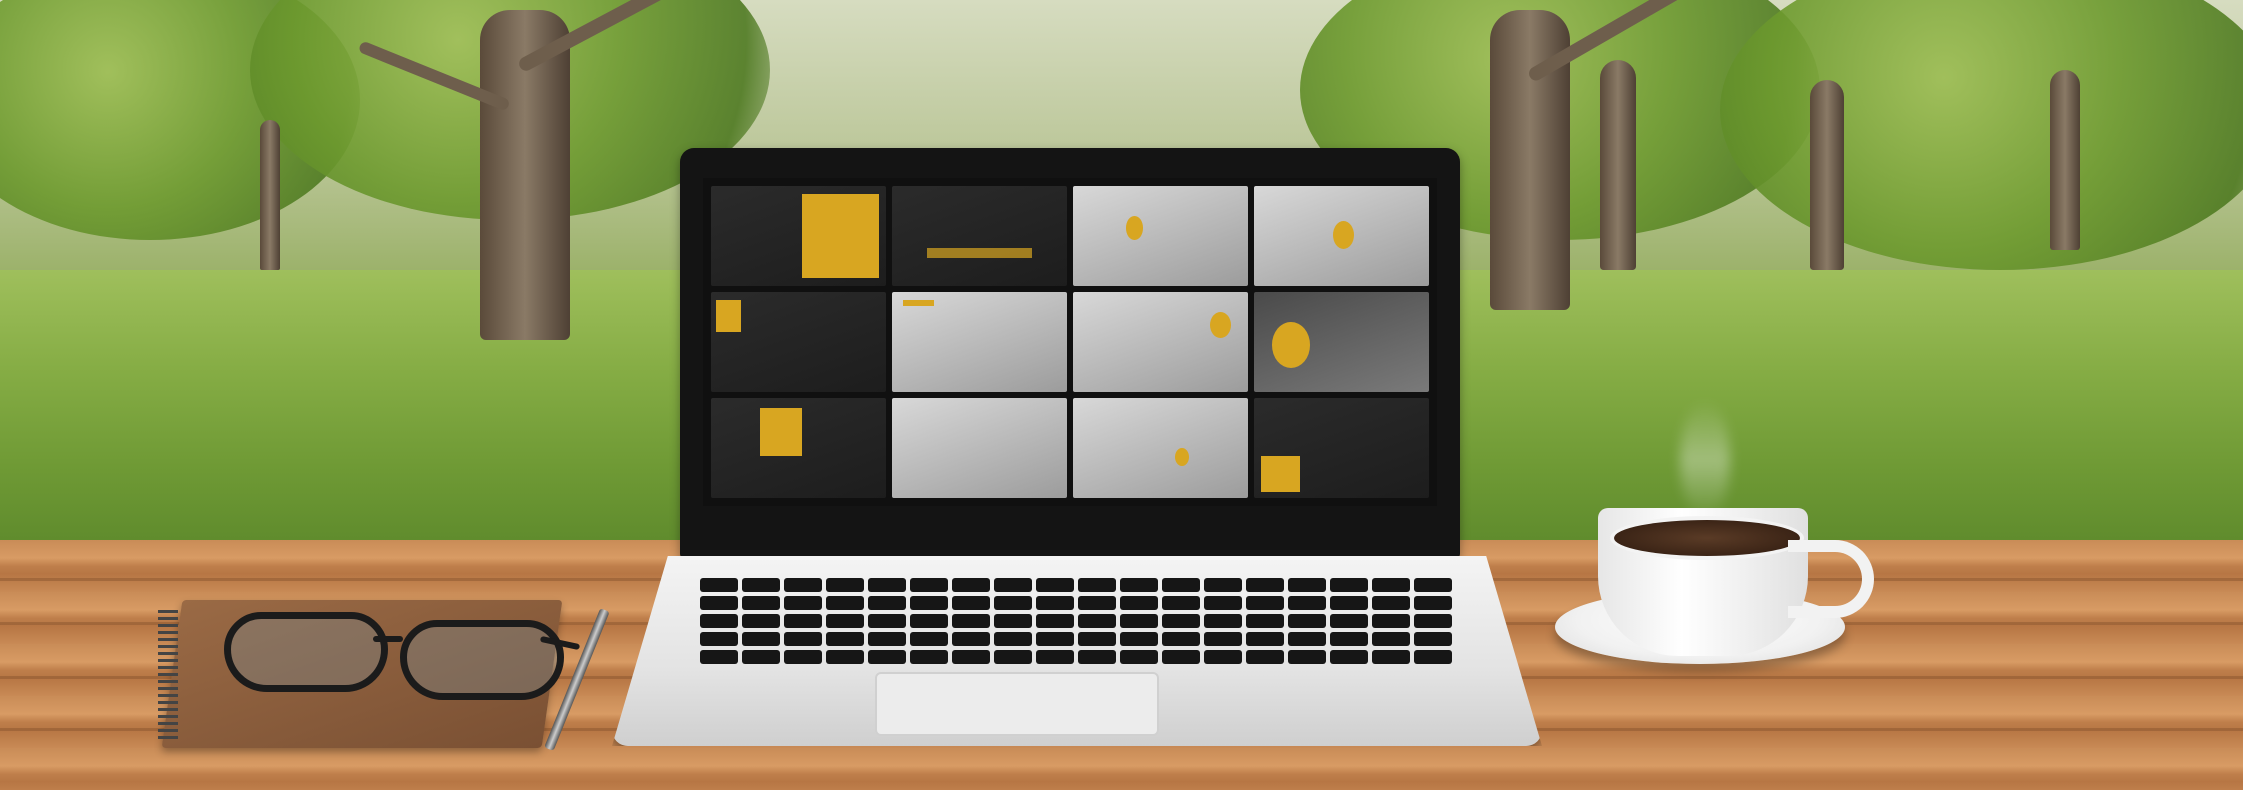 The width and height of the screenshot is (2243, 790). I want to click on laptop-screen, so click(1070, 342).